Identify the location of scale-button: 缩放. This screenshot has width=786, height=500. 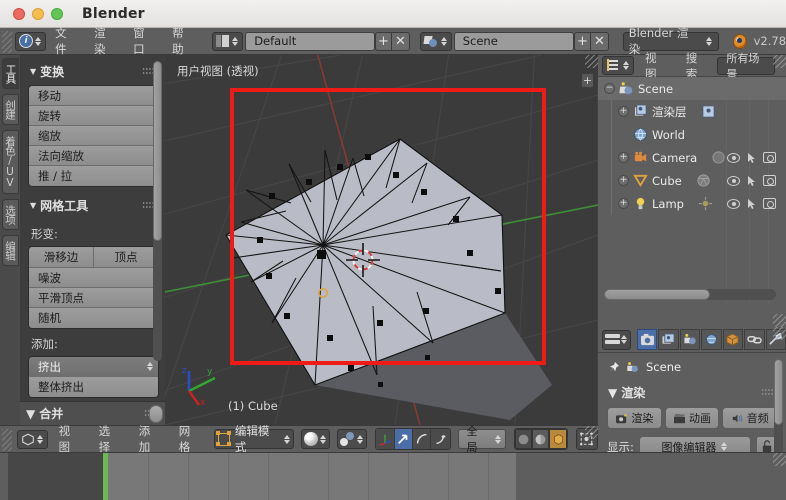
(93, 136).